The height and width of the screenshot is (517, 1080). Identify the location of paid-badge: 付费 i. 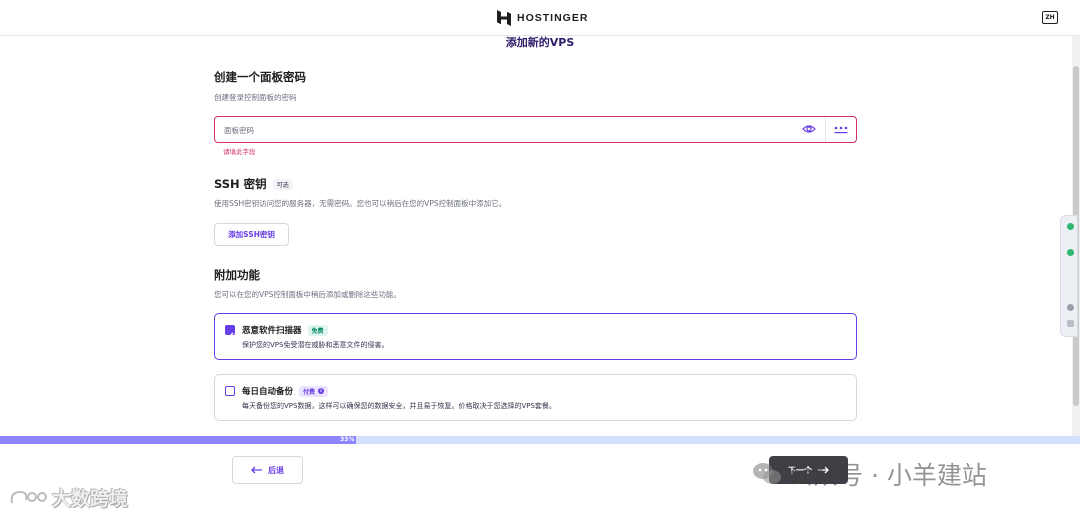
(314, 391).